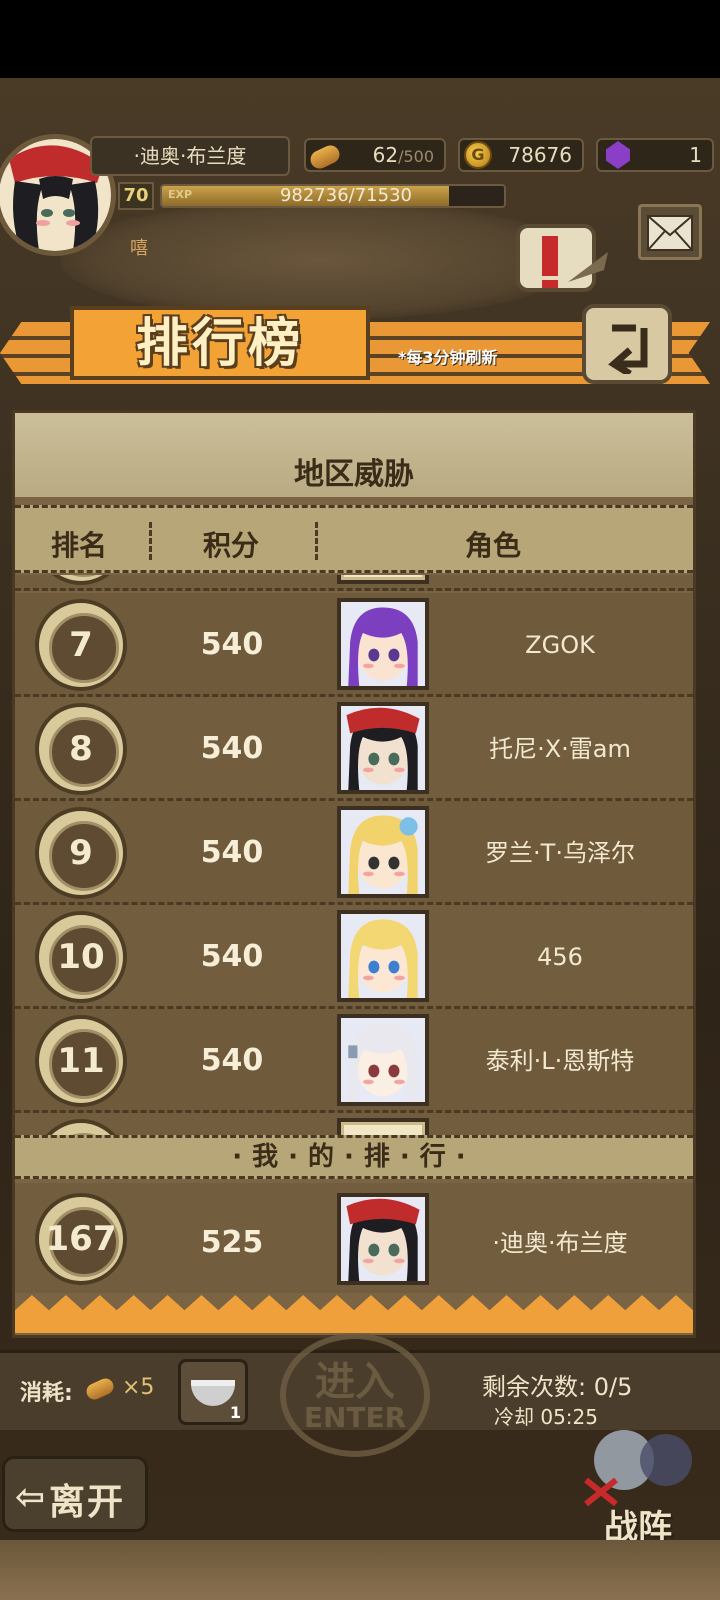 The width and height of the screenshot is (720, 1600). Describe the element at coordinates (190, 156) in the screenshot. I see `player-name: ·迪奥·布兰度` at that location.